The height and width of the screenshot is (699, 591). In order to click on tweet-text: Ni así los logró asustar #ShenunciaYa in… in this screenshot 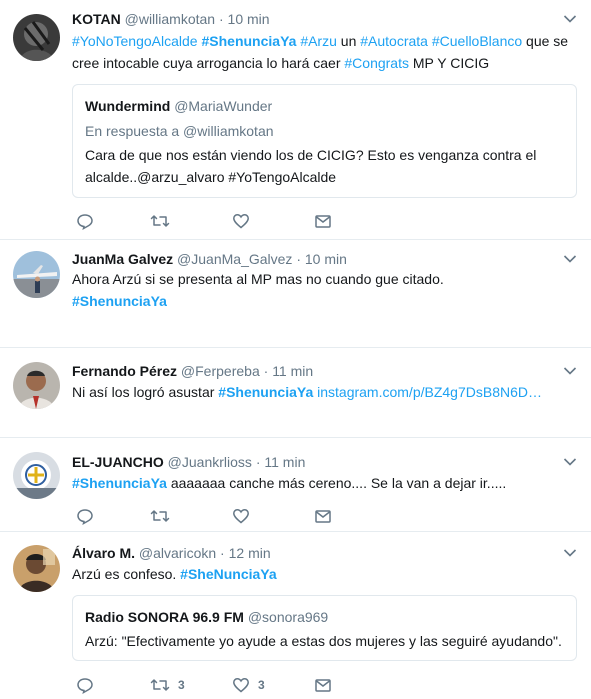, I will do `click(322, 392)`.